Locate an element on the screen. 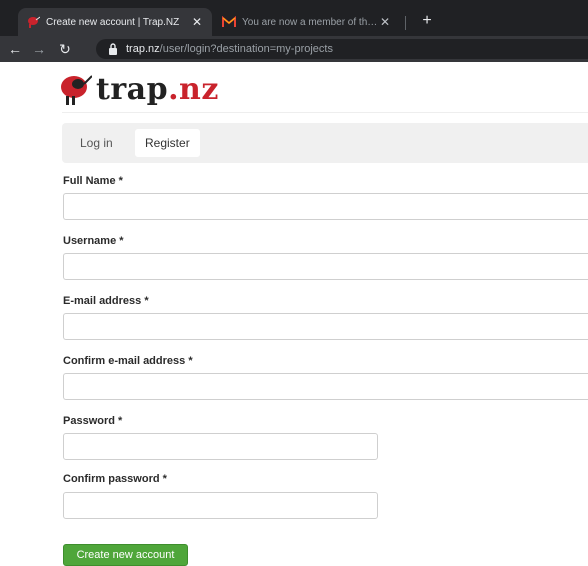  kiwi-logo-icon is located at coordinates (76, 90).